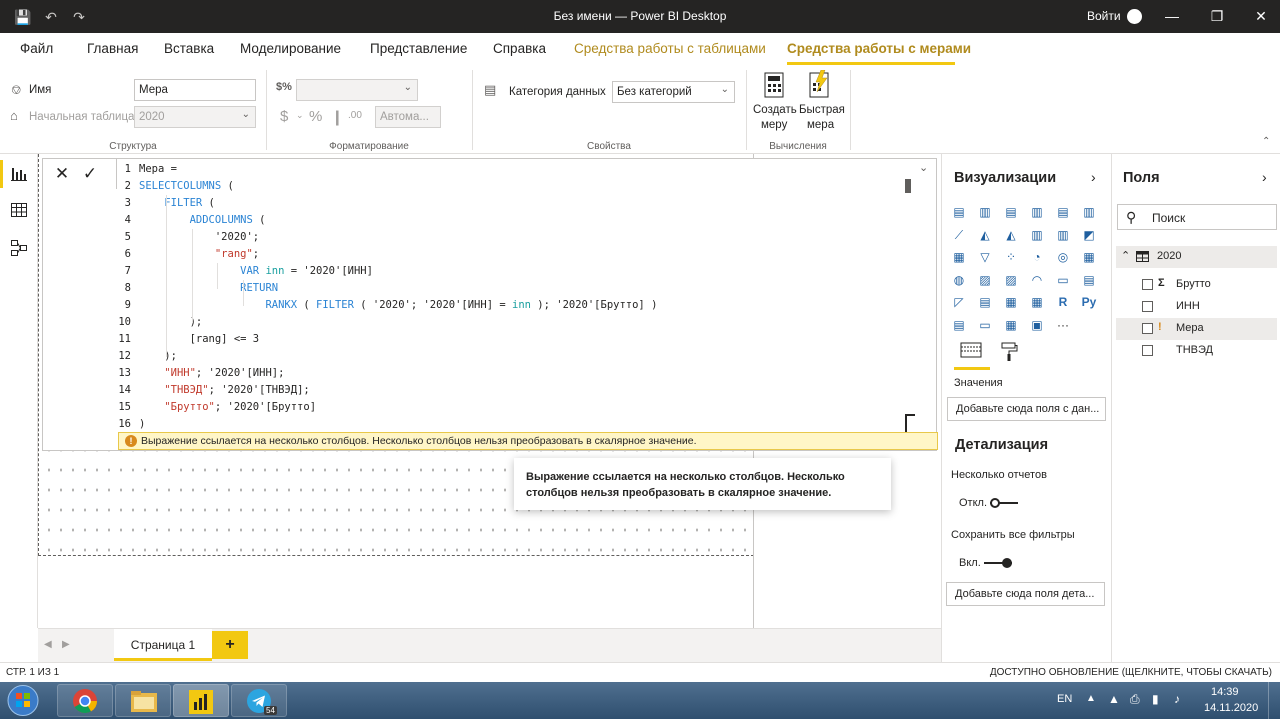  I want to click on comma-icon: ❙, so click(337, 117).